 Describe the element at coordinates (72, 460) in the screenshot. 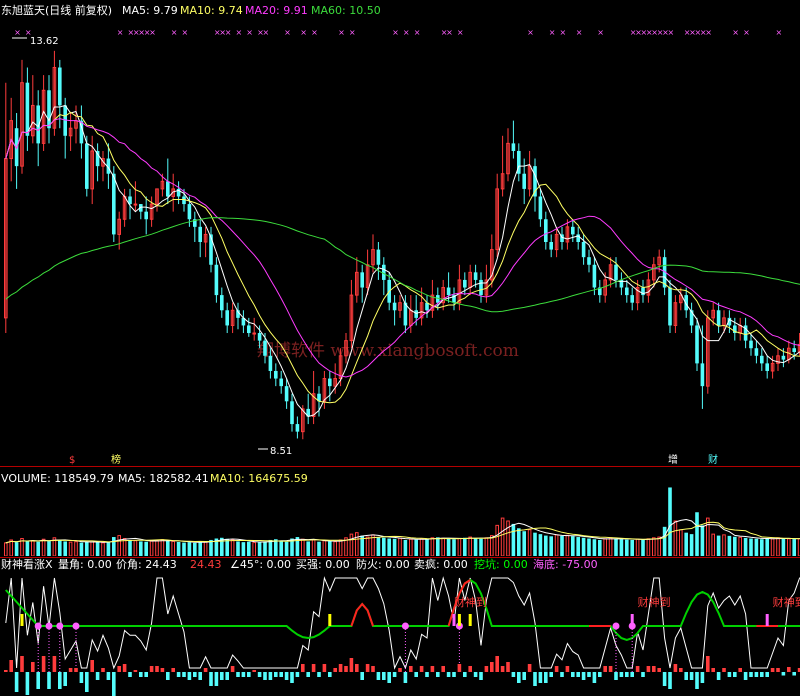

I see `marker-dollar: $` at that location.